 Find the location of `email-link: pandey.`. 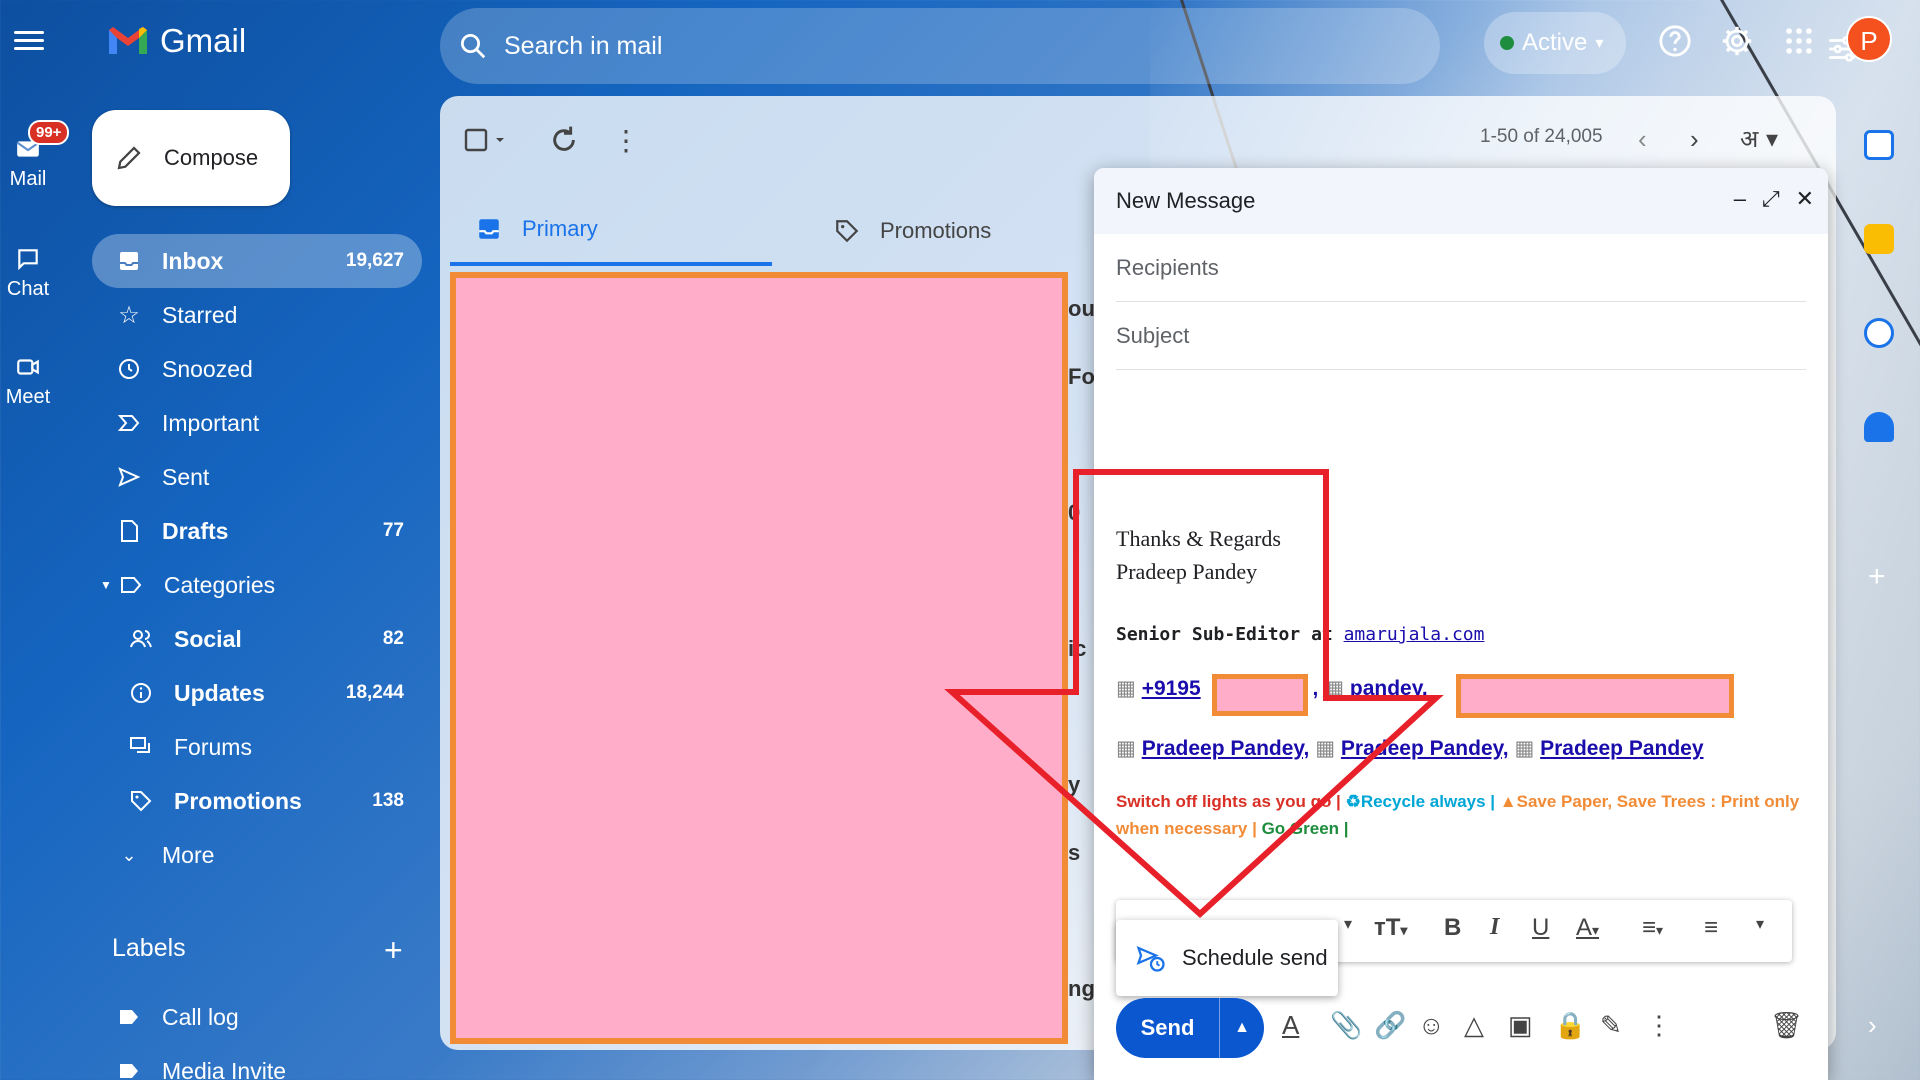

email-link: pandey. is located at coordinates (1389, 688).